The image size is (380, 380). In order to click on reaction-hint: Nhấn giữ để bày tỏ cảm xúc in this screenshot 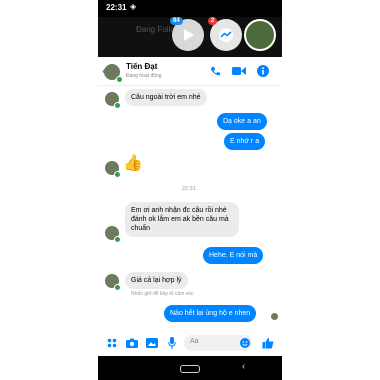, I will do `click(162, 294)`.